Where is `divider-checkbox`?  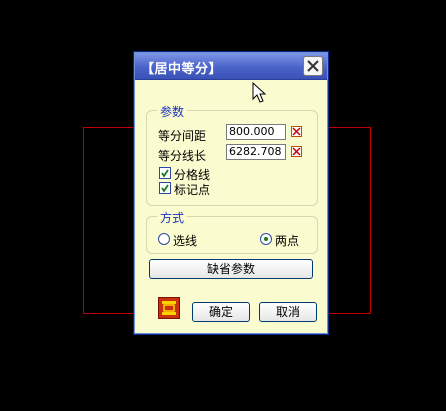
divider-checkbox is located at coordinates (165, 173).